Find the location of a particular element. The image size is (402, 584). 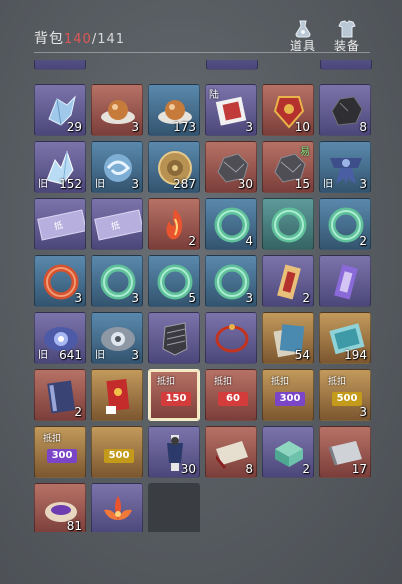

item-quantity: 194 is located at coordinates (355, 355).